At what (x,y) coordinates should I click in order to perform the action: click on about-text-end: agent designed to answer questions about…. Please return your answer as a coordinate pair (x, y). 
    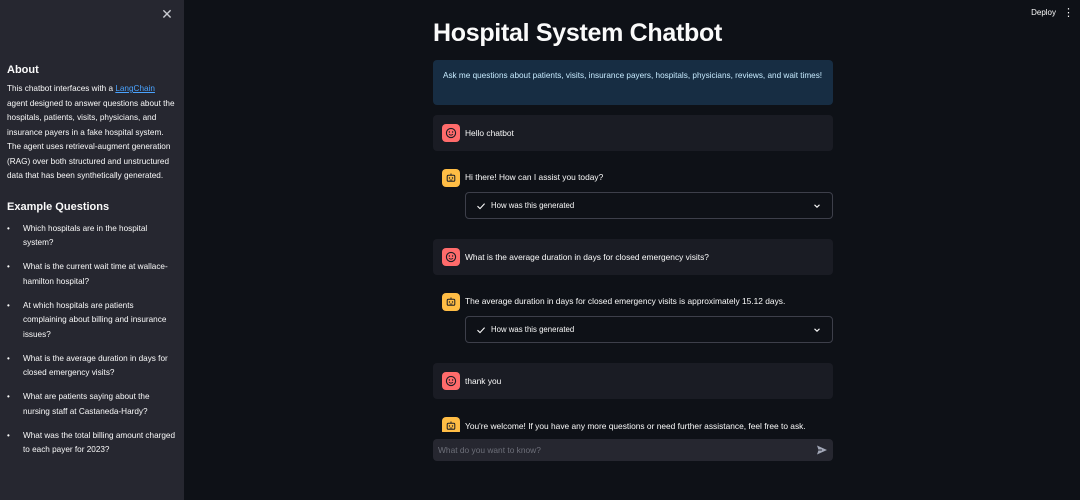
    Looking at the image, I should click on (91, 139).